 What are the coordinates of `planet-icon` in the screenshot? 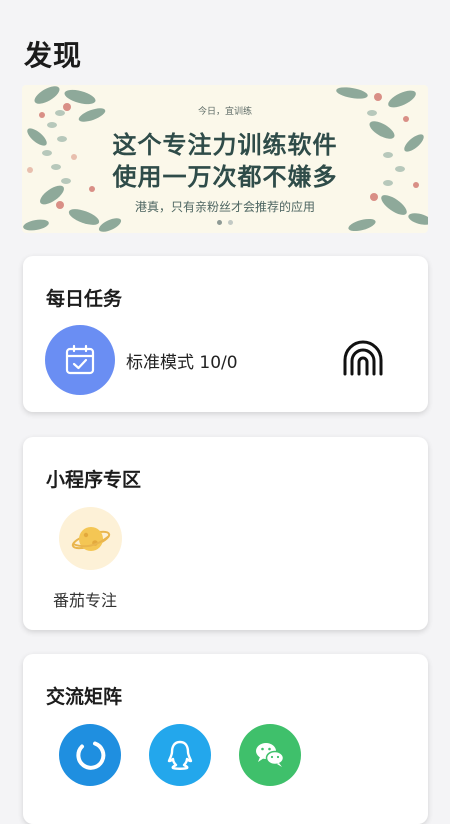 It's located at (90, 538).